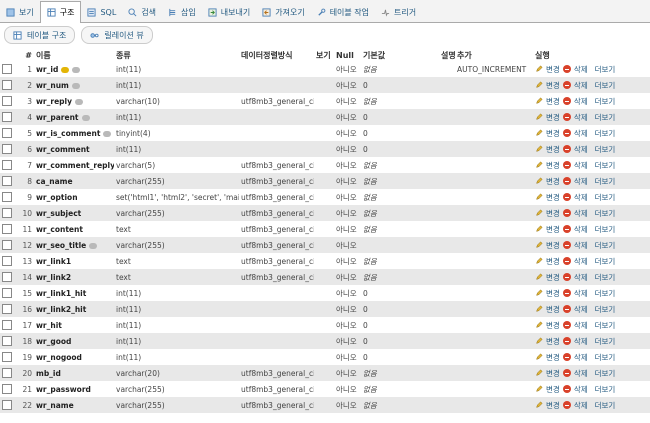  What do you see at coordinates (176, 55) in the screenshot?
I see `header-type: 종류` at bounding box center [176, 55].